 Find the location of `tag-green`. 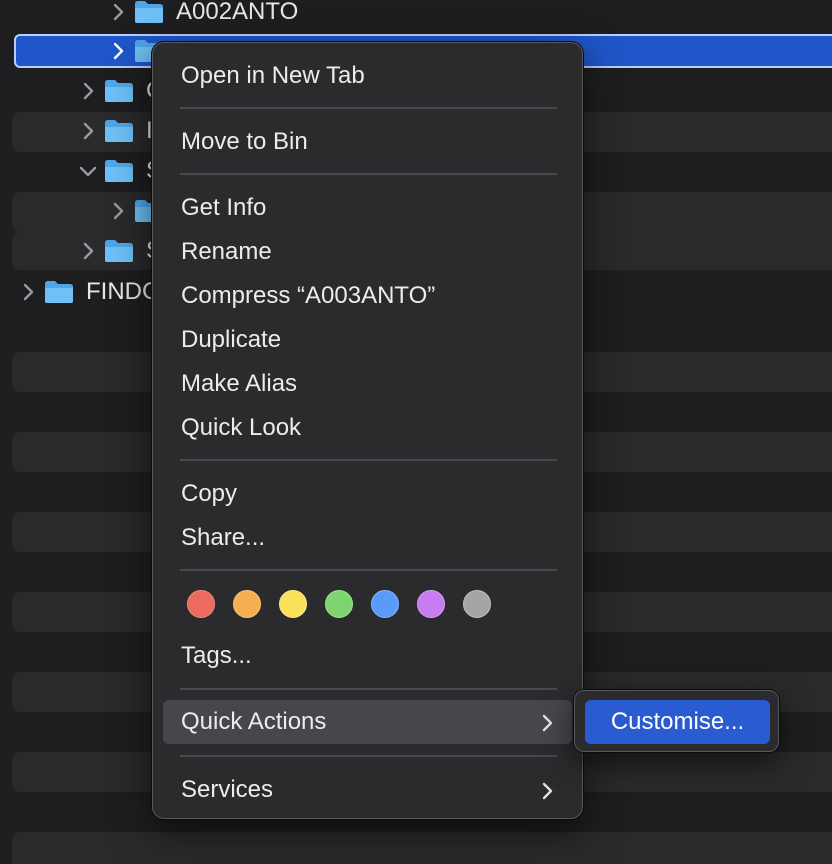

tag-green is located at coordinates (339, 604).